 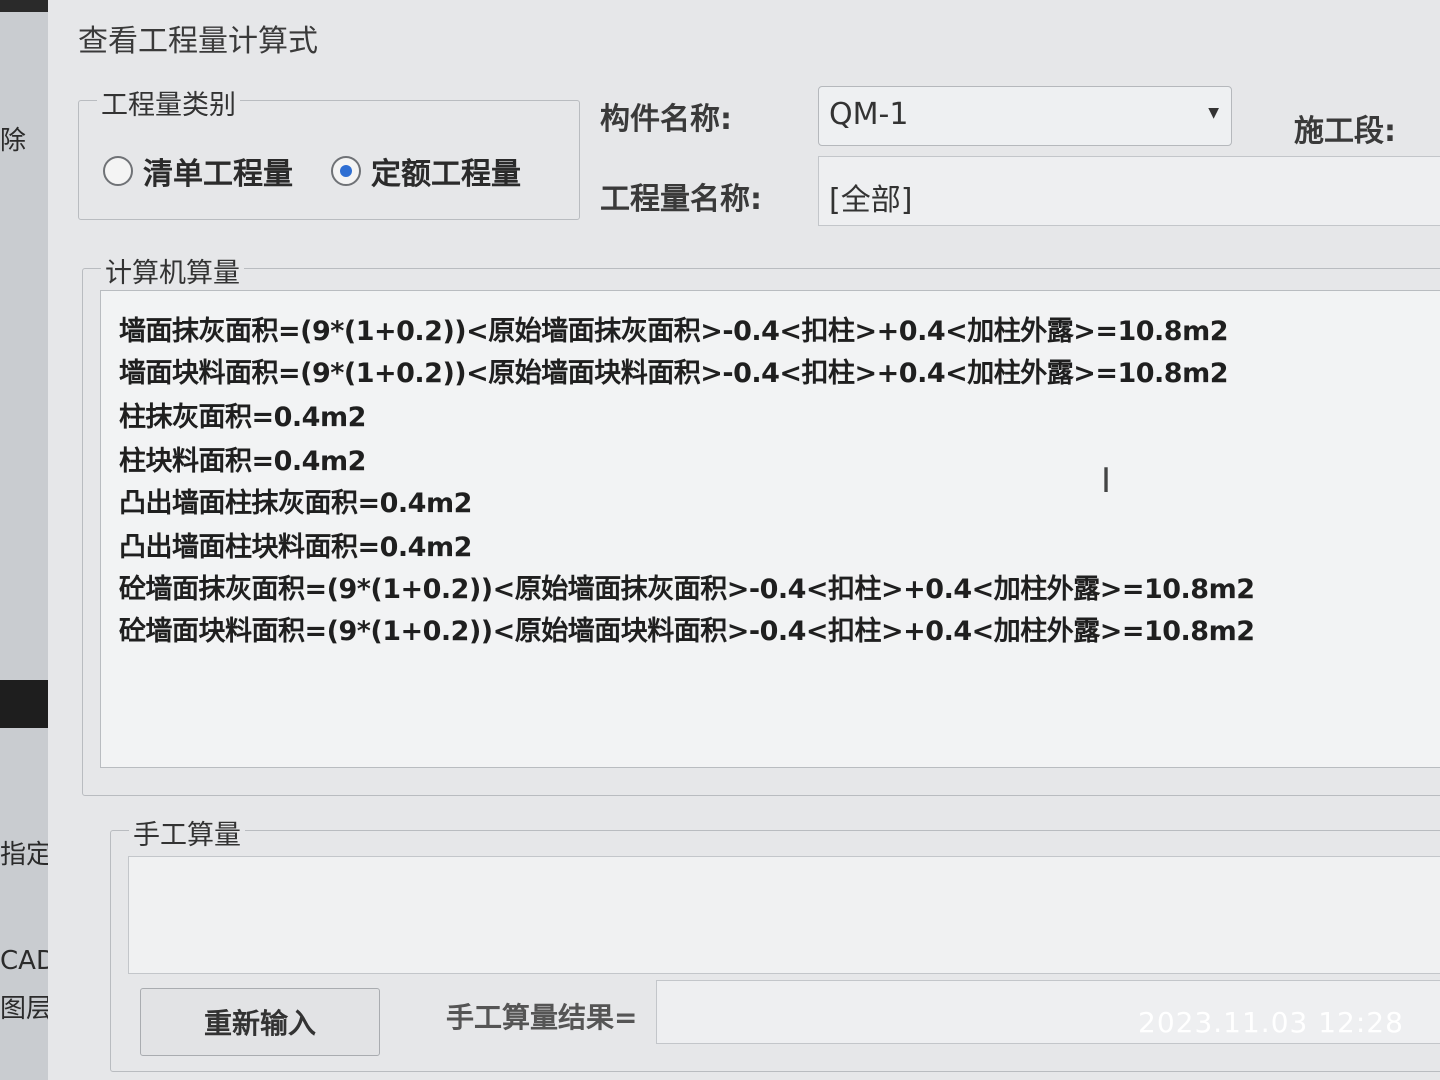 I want to click on calc-line: 凸出墙面柱抹灰面积=0.4m2, so click(x=295, y=503).